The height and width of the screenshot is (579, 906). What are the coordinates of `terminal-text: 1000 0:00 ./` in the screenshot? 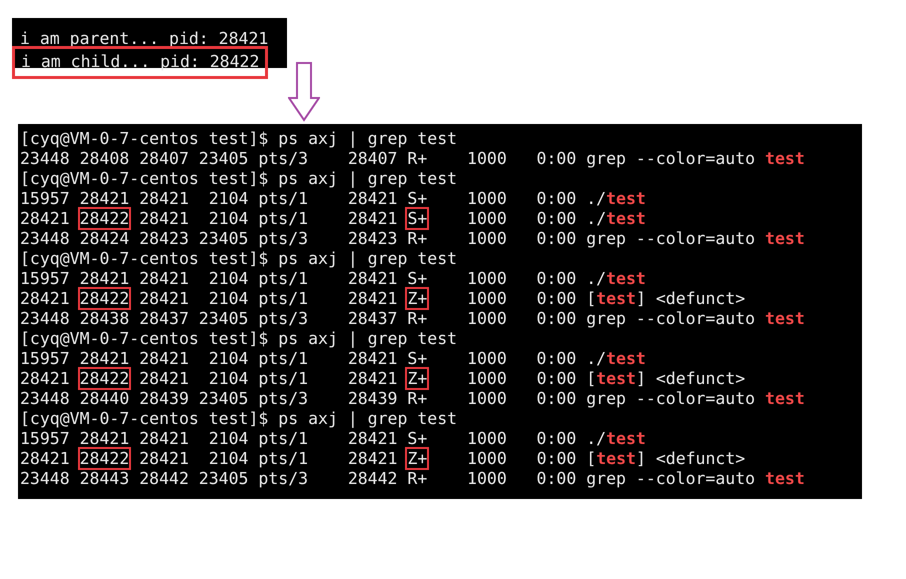 It's located at (536, 218).